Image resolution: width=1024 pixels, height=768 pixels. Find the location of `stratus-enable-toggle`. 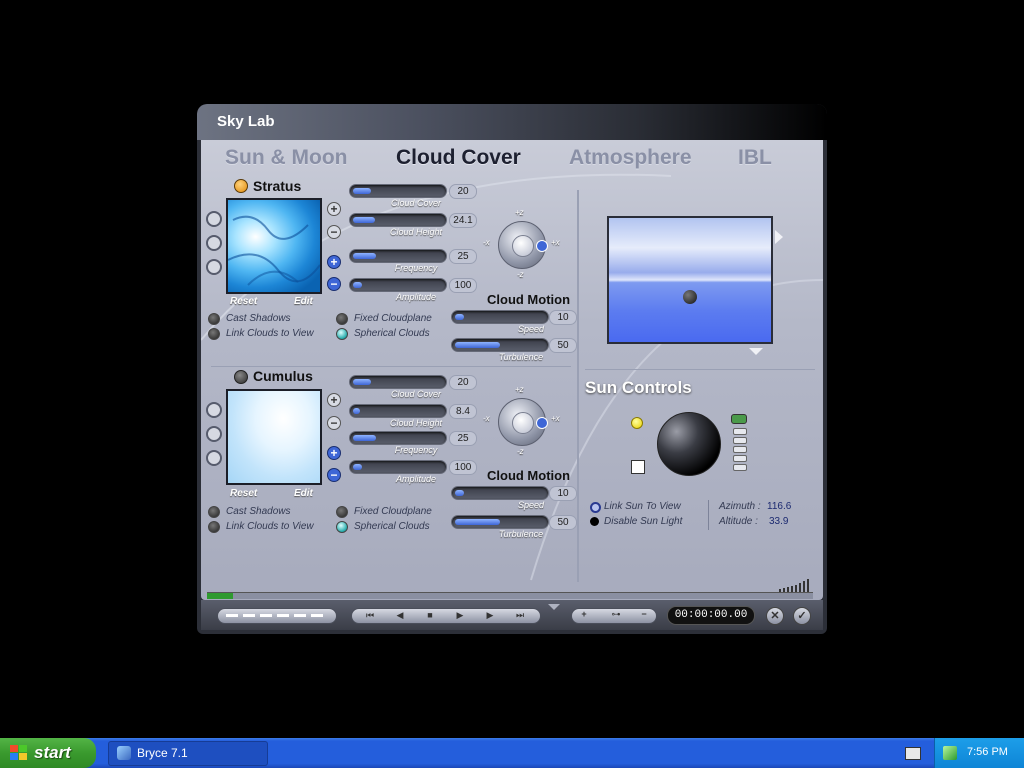

stratus-enable-toggle is located at coordinates (241, 186).